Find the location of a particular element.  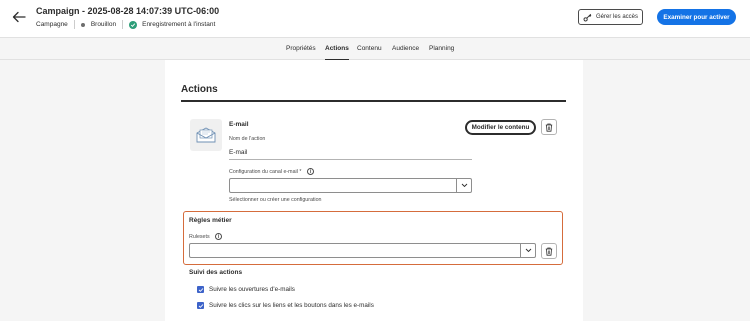

review-to-activate-button: Examiner pour activer is located at coordinates (696, 17).